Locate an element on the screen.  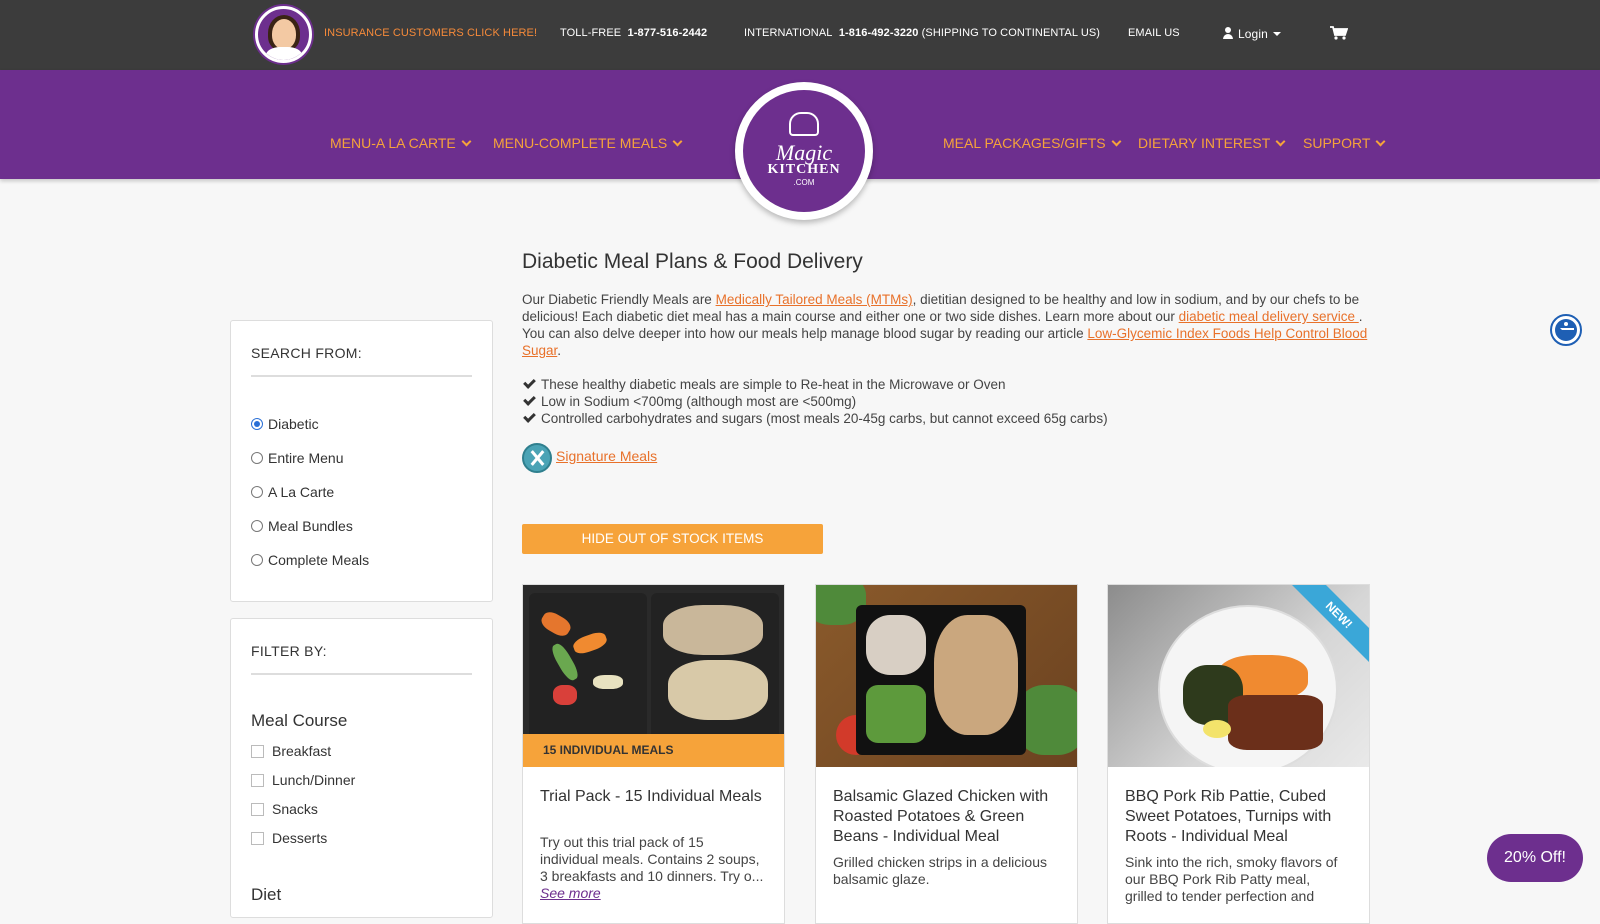
international-number: 1-816-492-3220 is located at coordinates (879, 33).